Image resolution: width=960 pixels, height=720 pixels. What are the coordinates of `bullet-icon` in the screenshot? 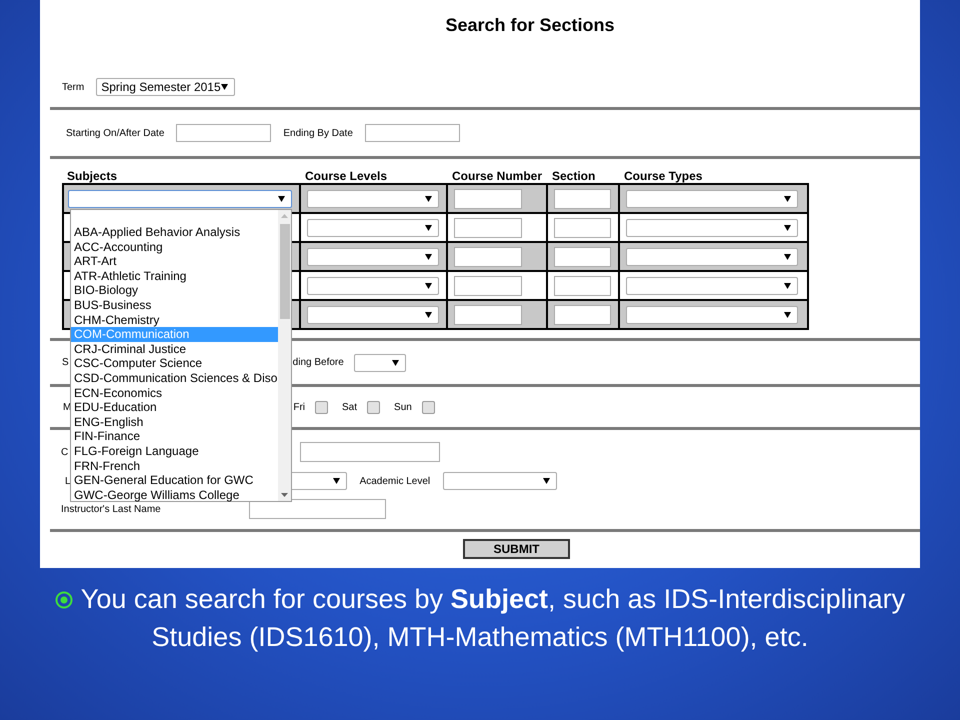 It's located at (63, 600).